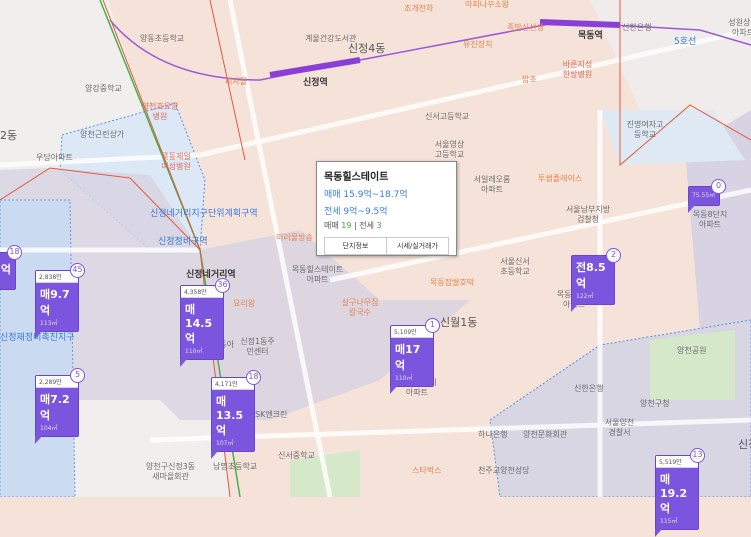 This screenshot has height=537, width=751. Describe the element at coordinates (257, 346) in the screenshot. I see `map-label: 신정1동주민센터` at that location.